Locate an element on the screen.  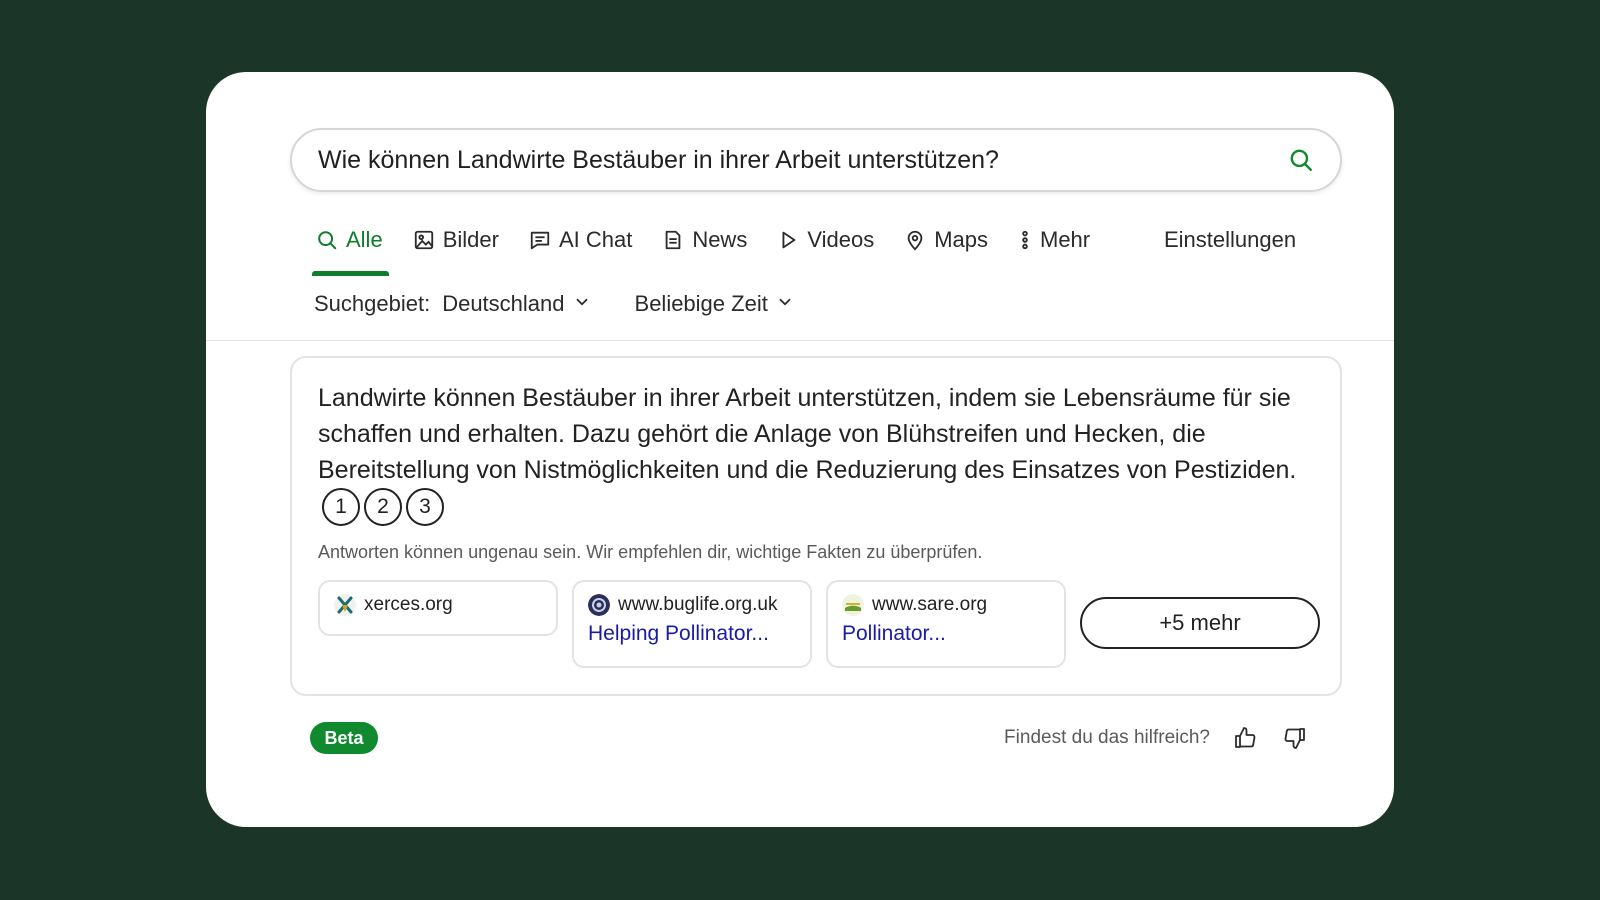
tab-label: Bilder is located at coordinates (470, 239).